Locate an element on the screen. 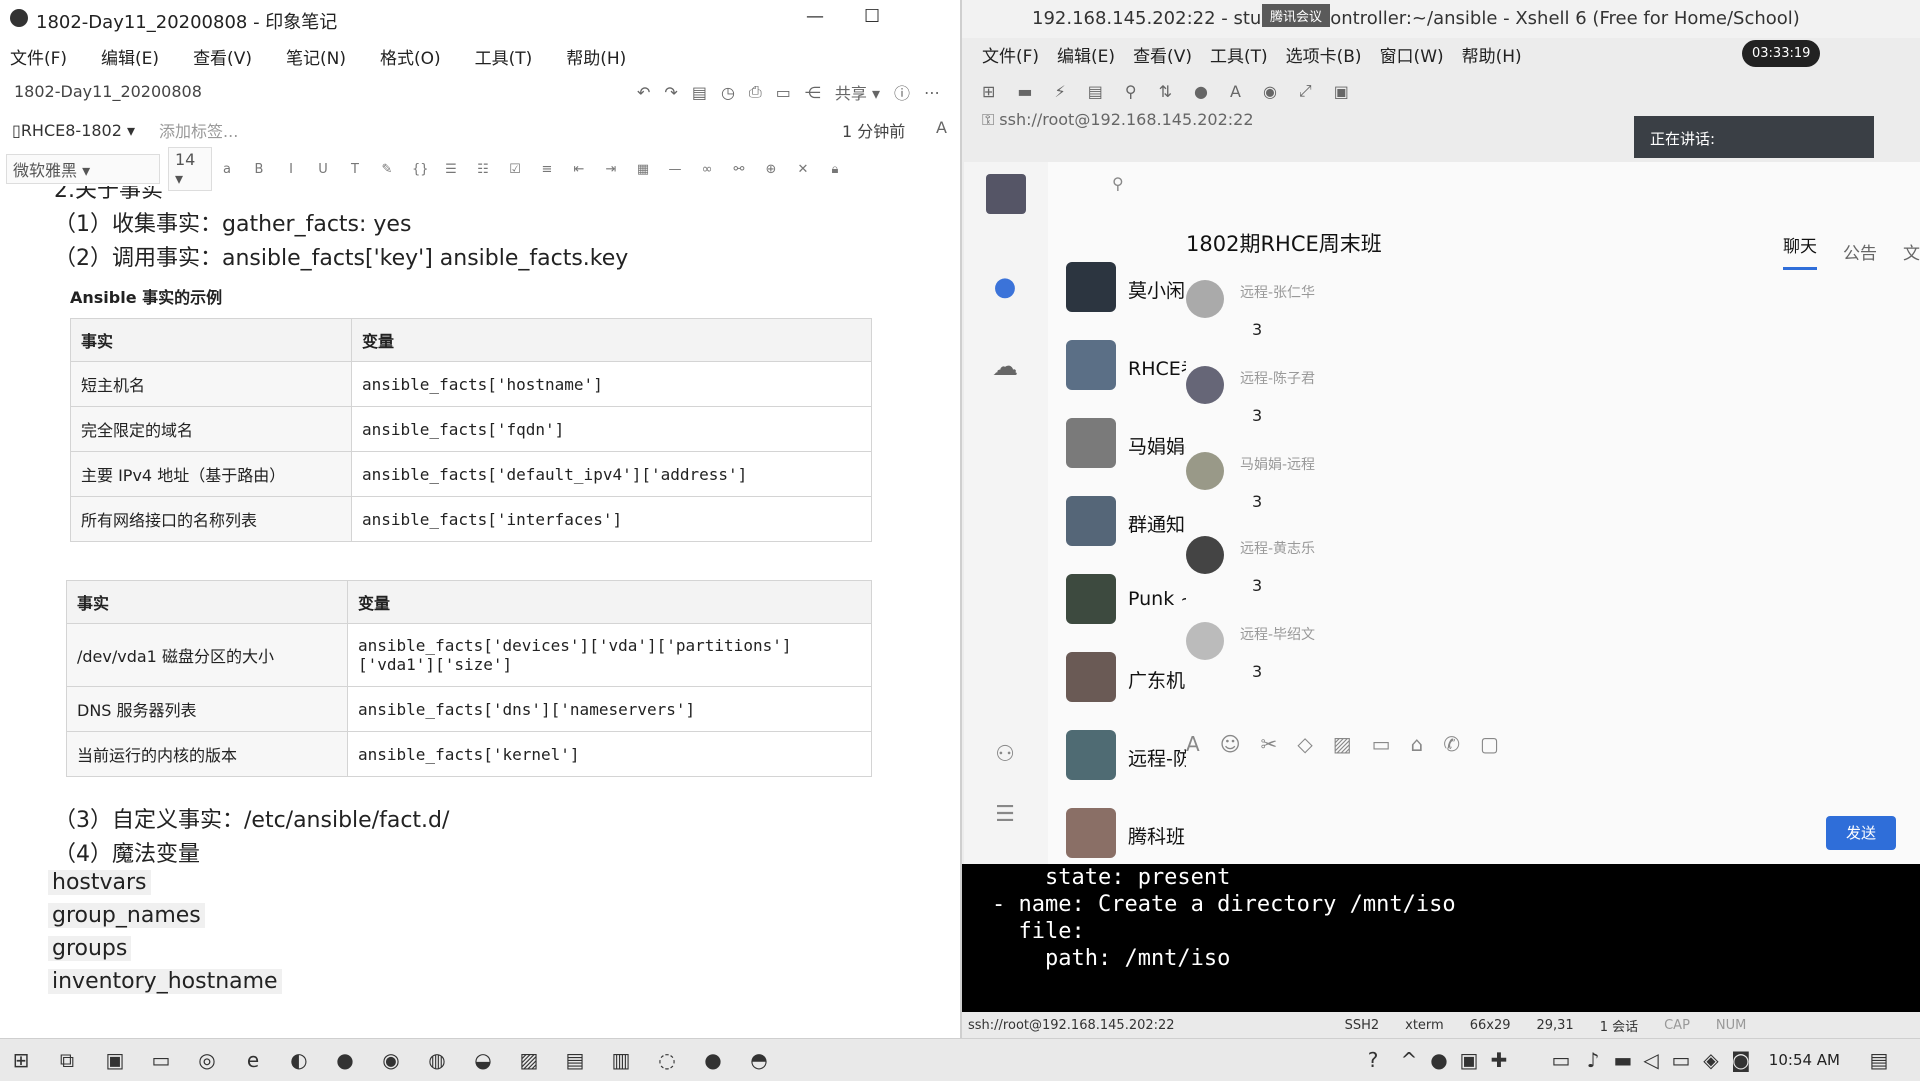 This screenshot has height=1081, width=1920. bold-icon: B is located at coordinates (259, 169).